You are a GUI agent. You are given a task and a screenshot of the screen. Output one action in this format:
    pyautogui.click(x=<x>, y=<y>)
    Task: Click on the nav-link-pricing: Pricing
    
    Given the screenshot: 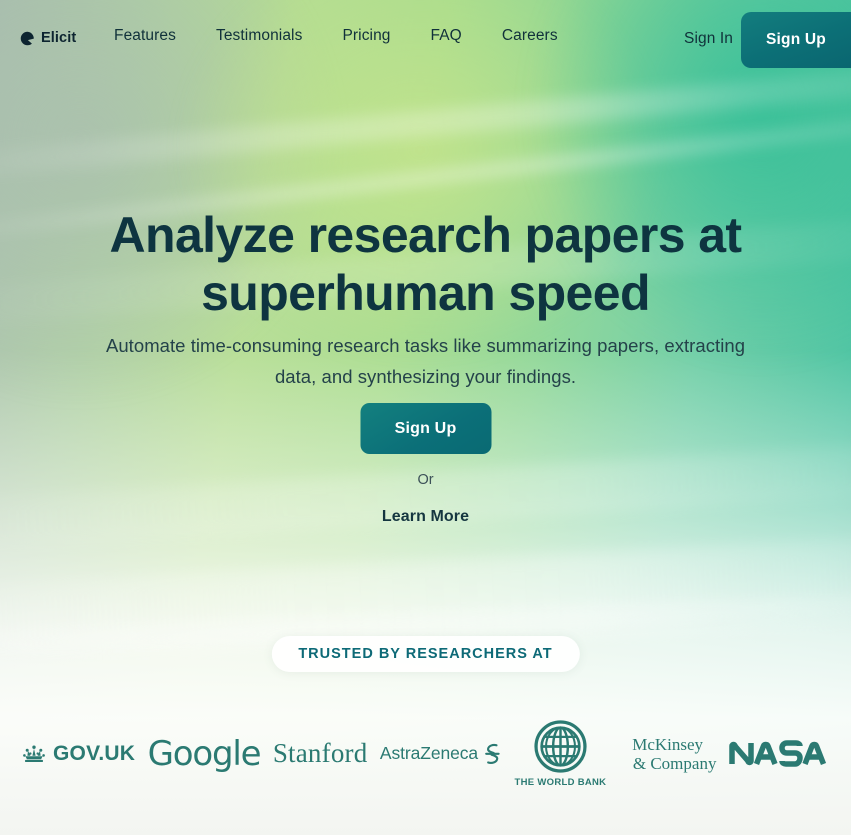 What is the action you would take?
    pyautogui.click(x=366, y=36)
    